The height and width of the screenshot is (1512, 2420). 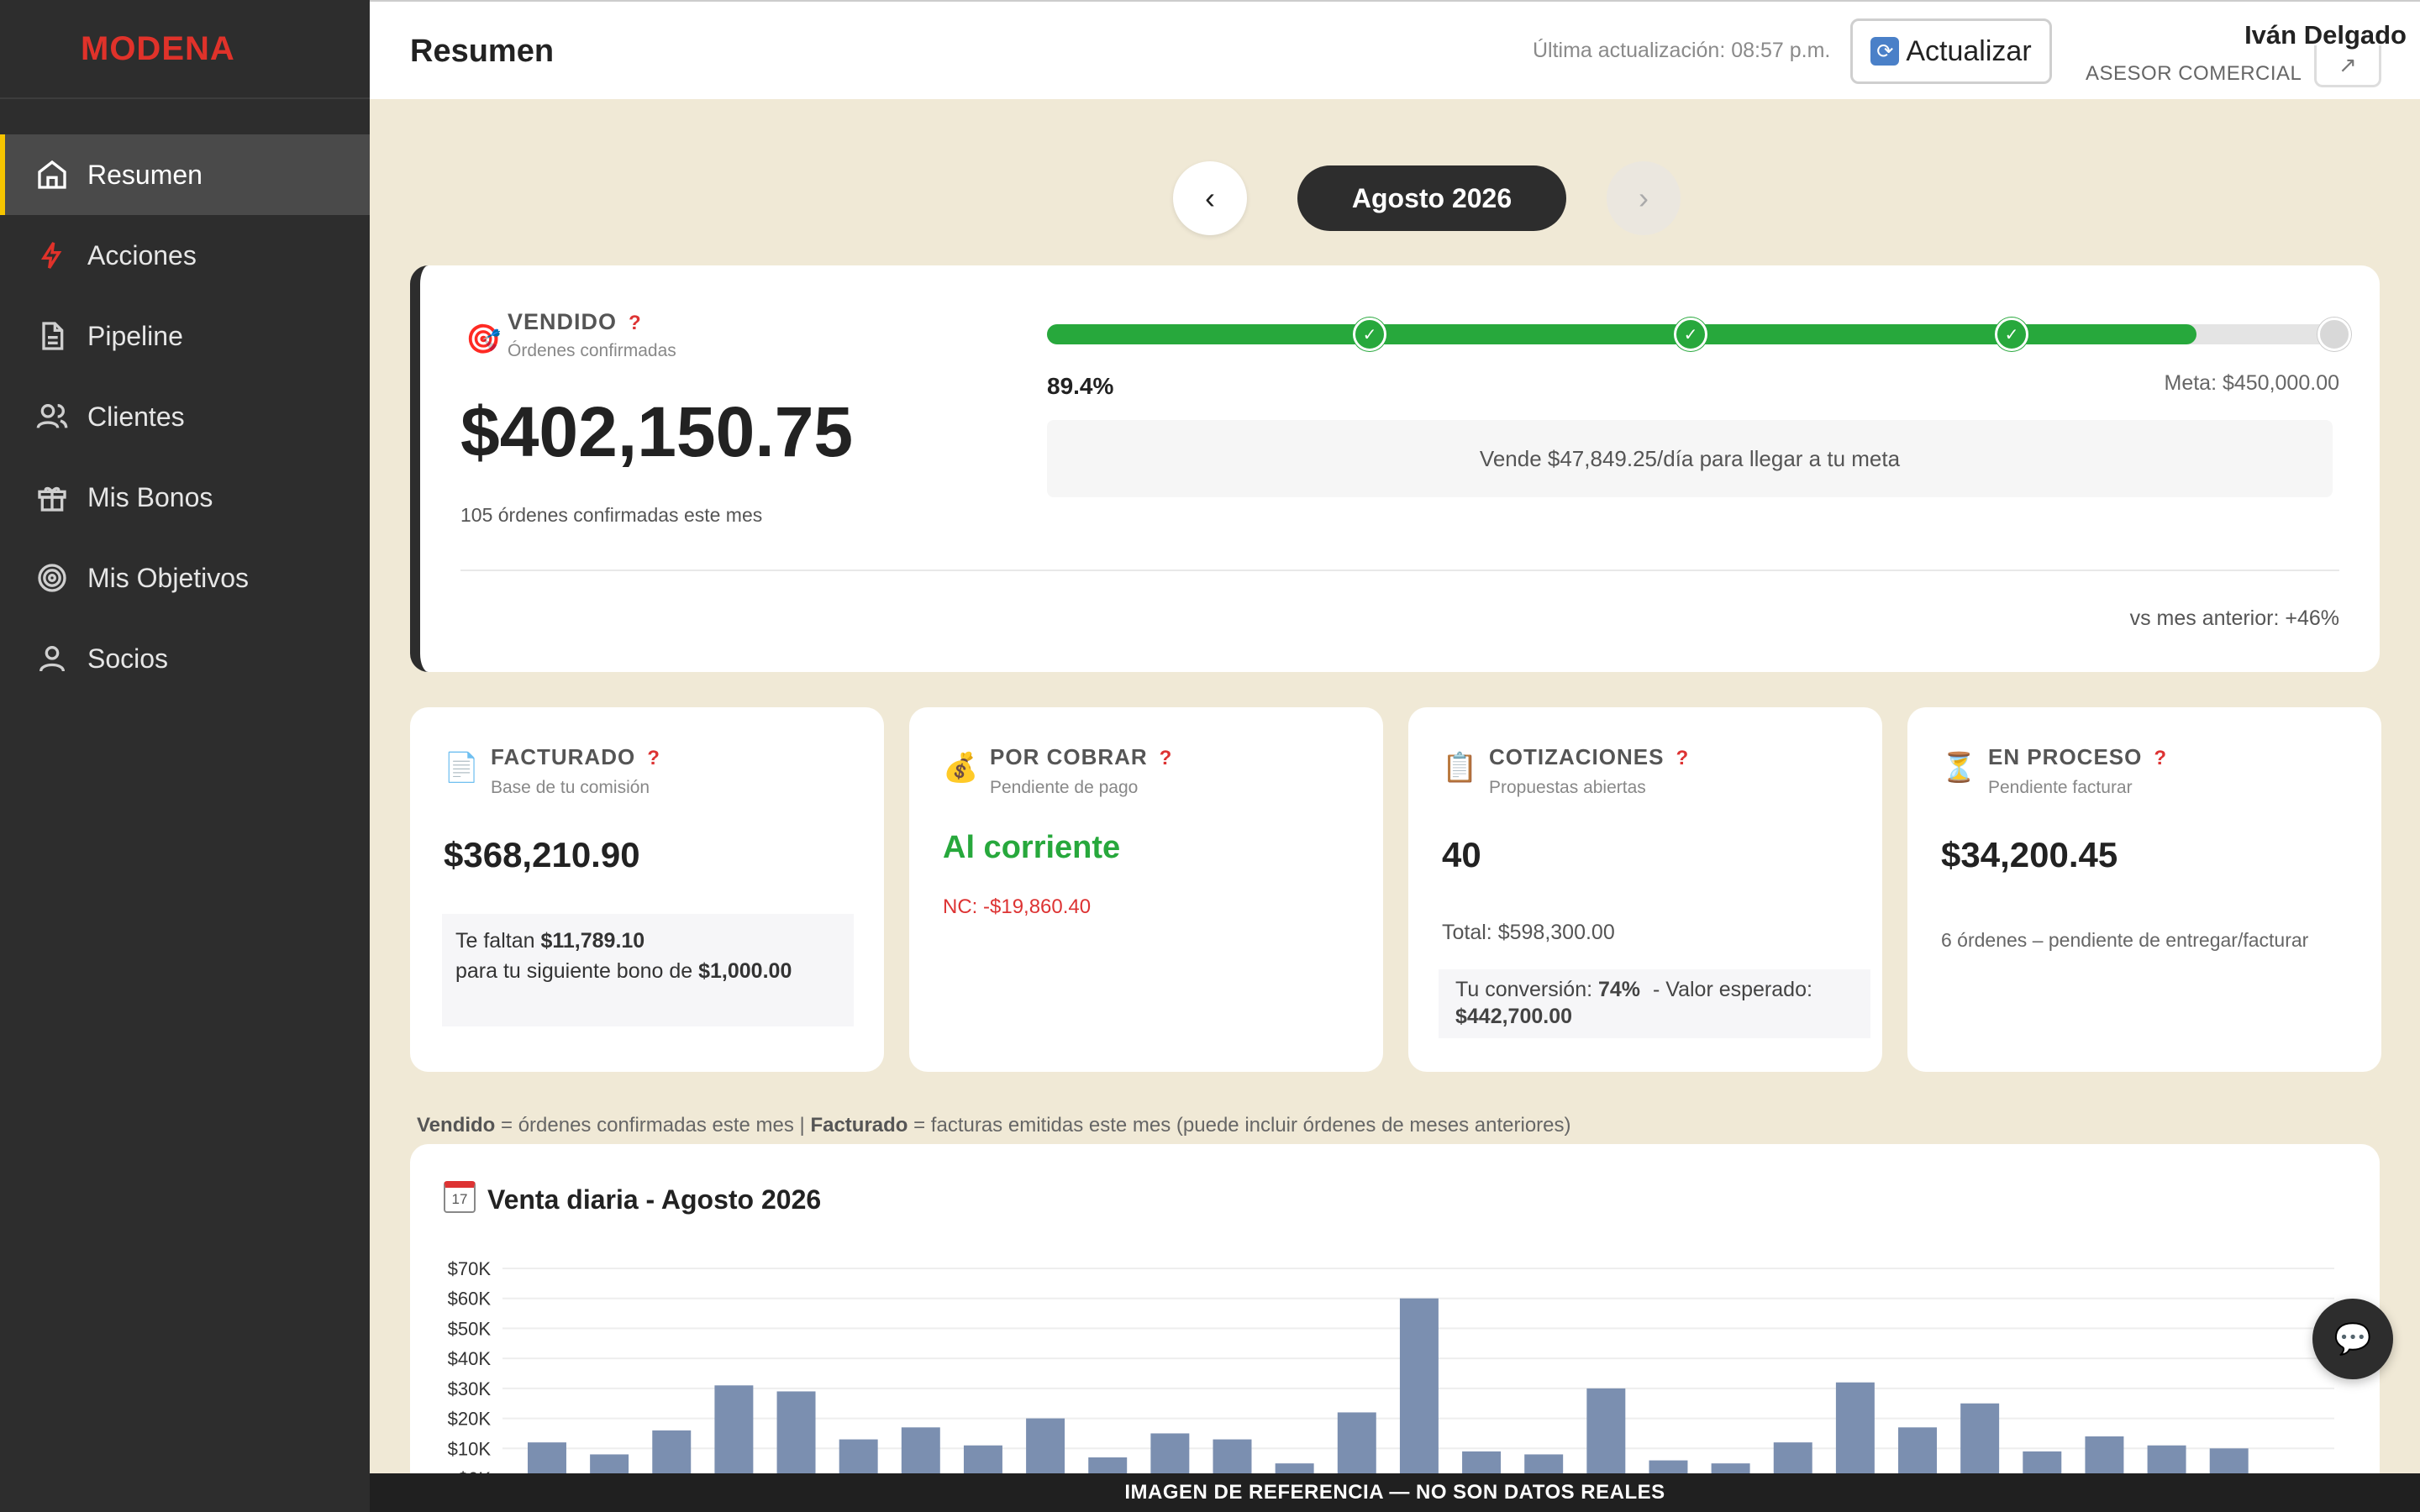 I want to click on credit-note-amount: NC: -$19,860.40, so click(x=1018, y=906).